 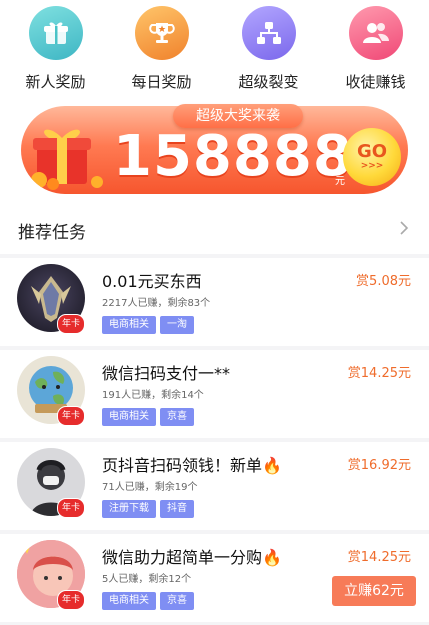 What do you see at coordinates (372, 166) in the screenshot?
I see `go-arrows: >>>` at bounding box center [372, 166].